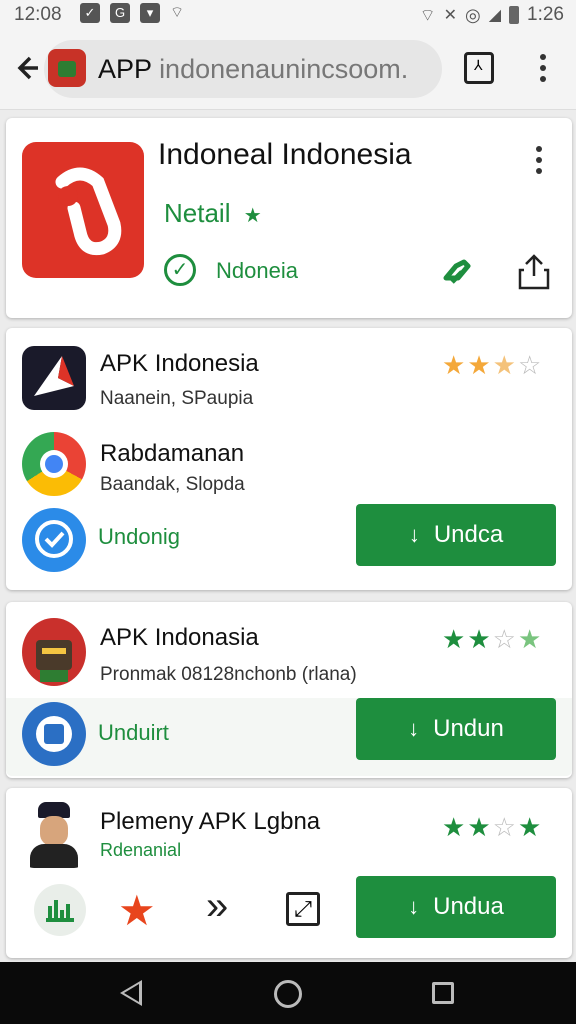 This screenshot has height=1024, width=576. What do you see at coordinates (468, 906) in the screenshot?
I see `download-label: Undua` at bounding box center [468, 906].